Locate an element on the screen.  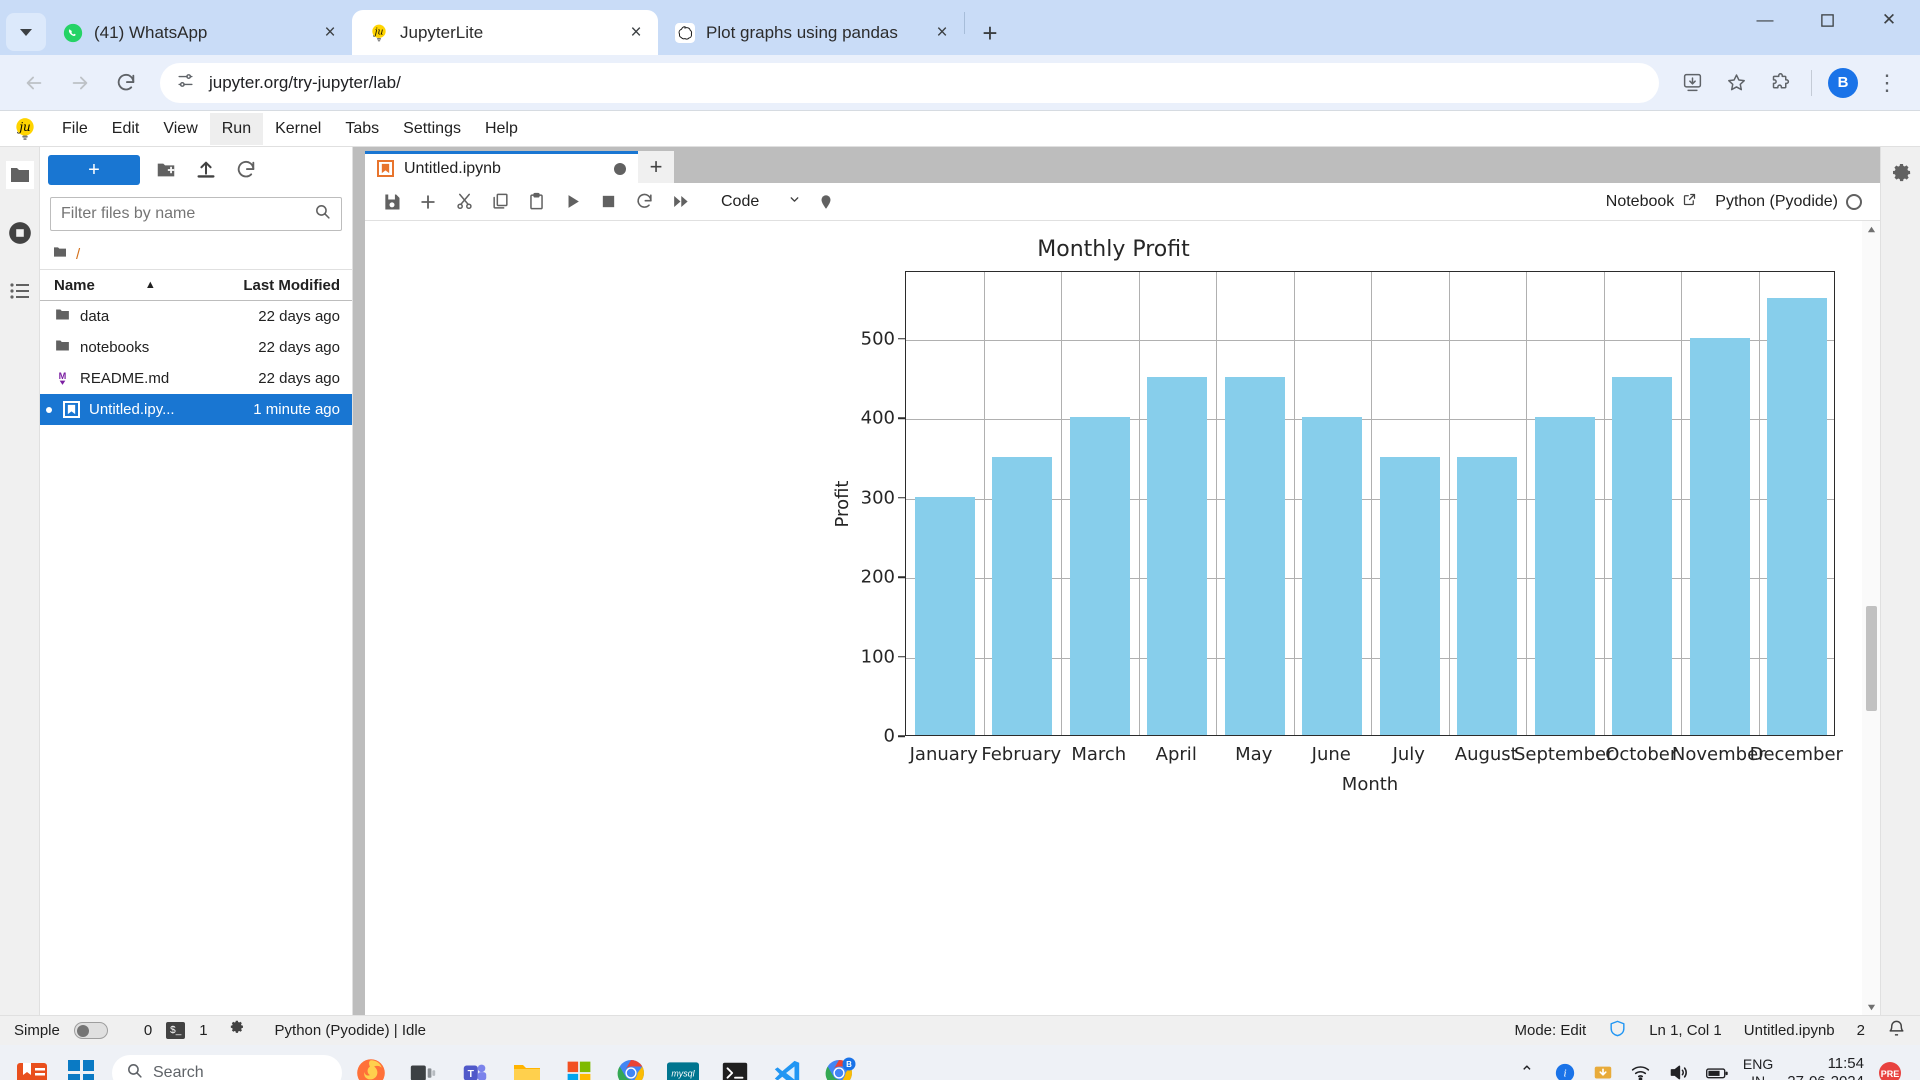
app-icon-firefox is located at coordinates (371, 1065).